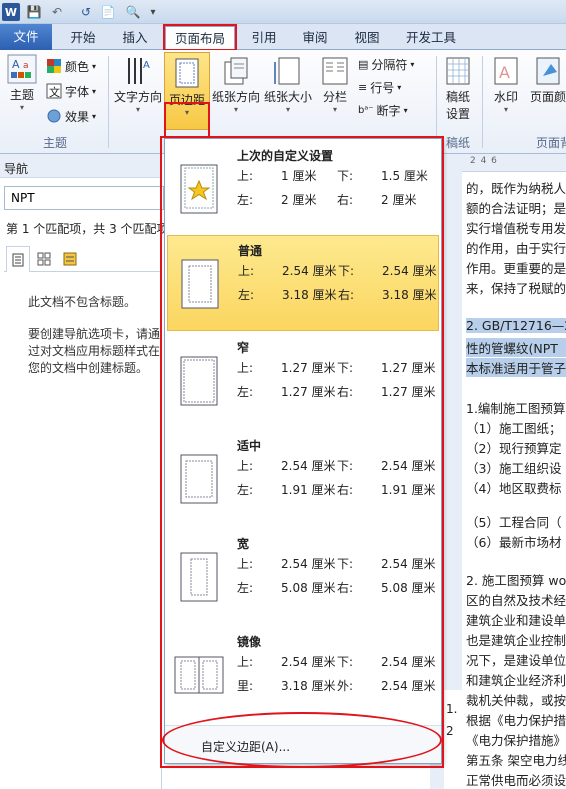 The width and height of the screenshot is (566, 789). What do you see at coordinates (26, 37) in the screenshot?
I see `tab-file: 文件` at bounding box center [26, 37].